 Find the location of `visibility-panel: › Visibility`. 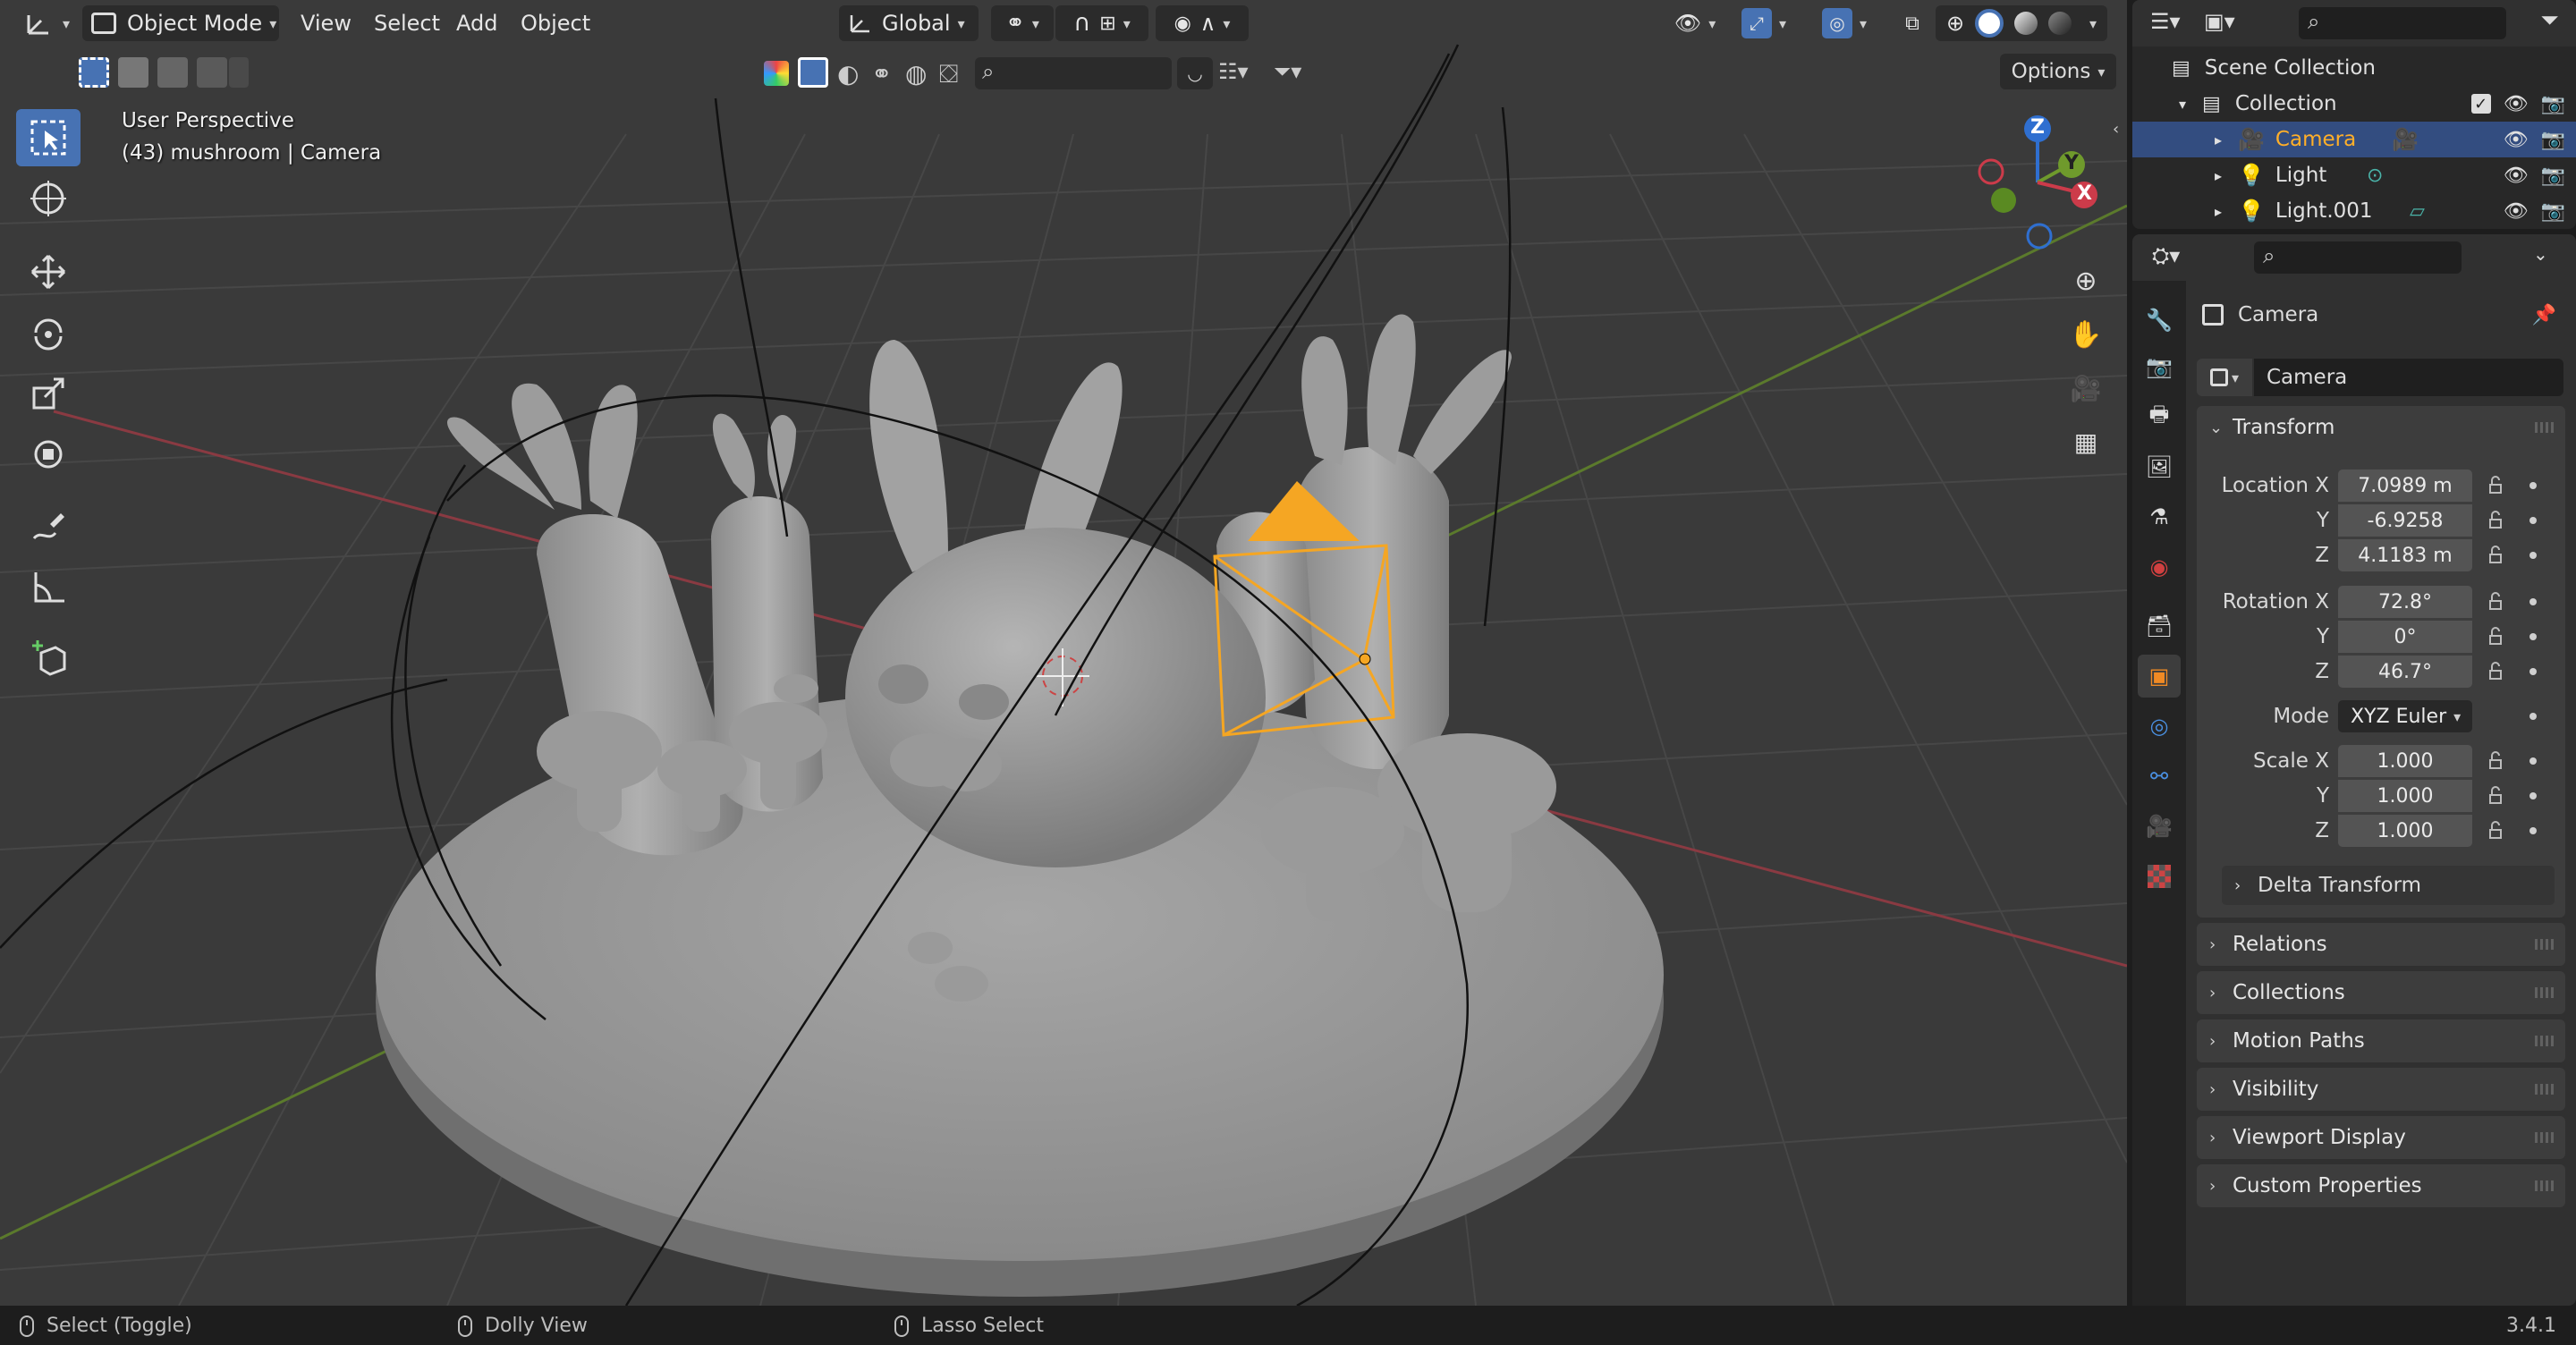

visibility-panel: › Visibility is located at coordinates (2381, 1089).